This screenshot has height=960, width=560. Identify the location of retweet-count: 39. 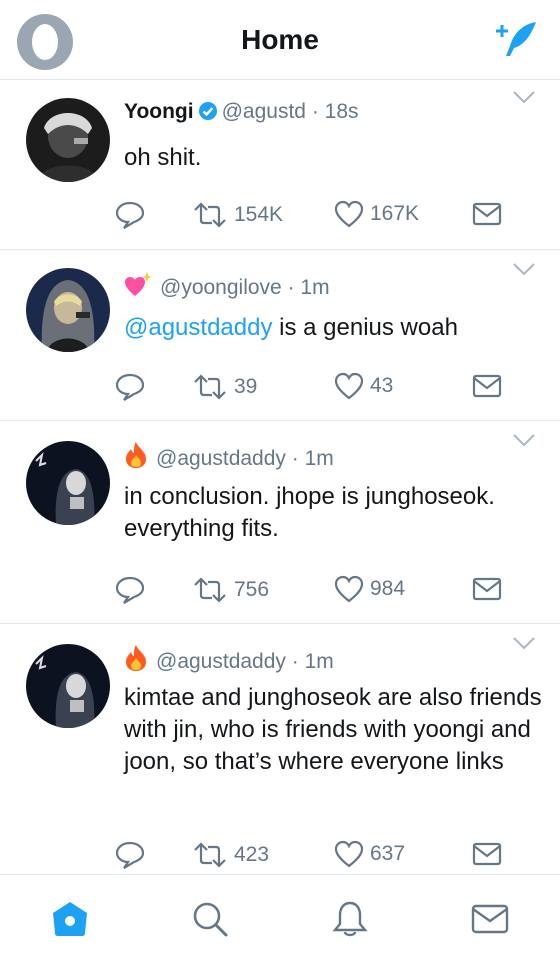
(246, 386).